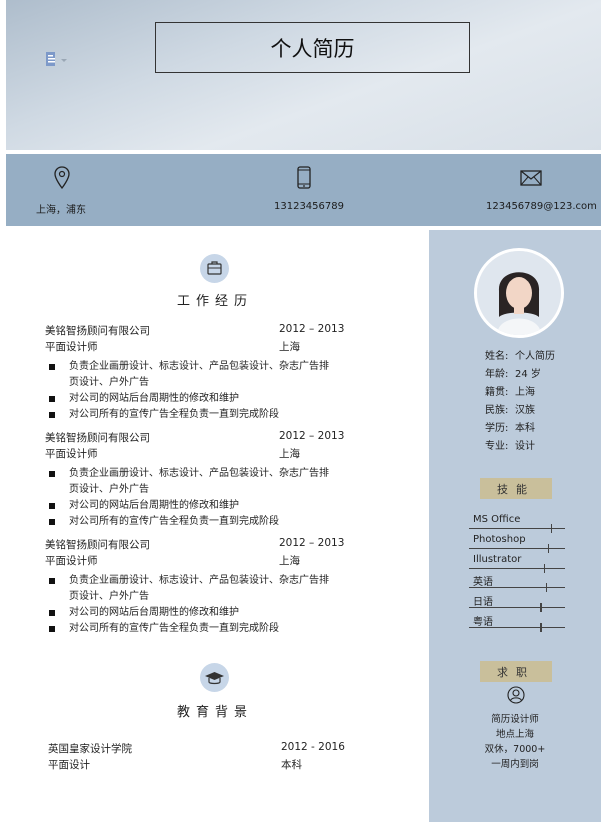 This screenshot has width=601, height=822. I want to click on contact-phone: 13123456789, so click(312, 190).